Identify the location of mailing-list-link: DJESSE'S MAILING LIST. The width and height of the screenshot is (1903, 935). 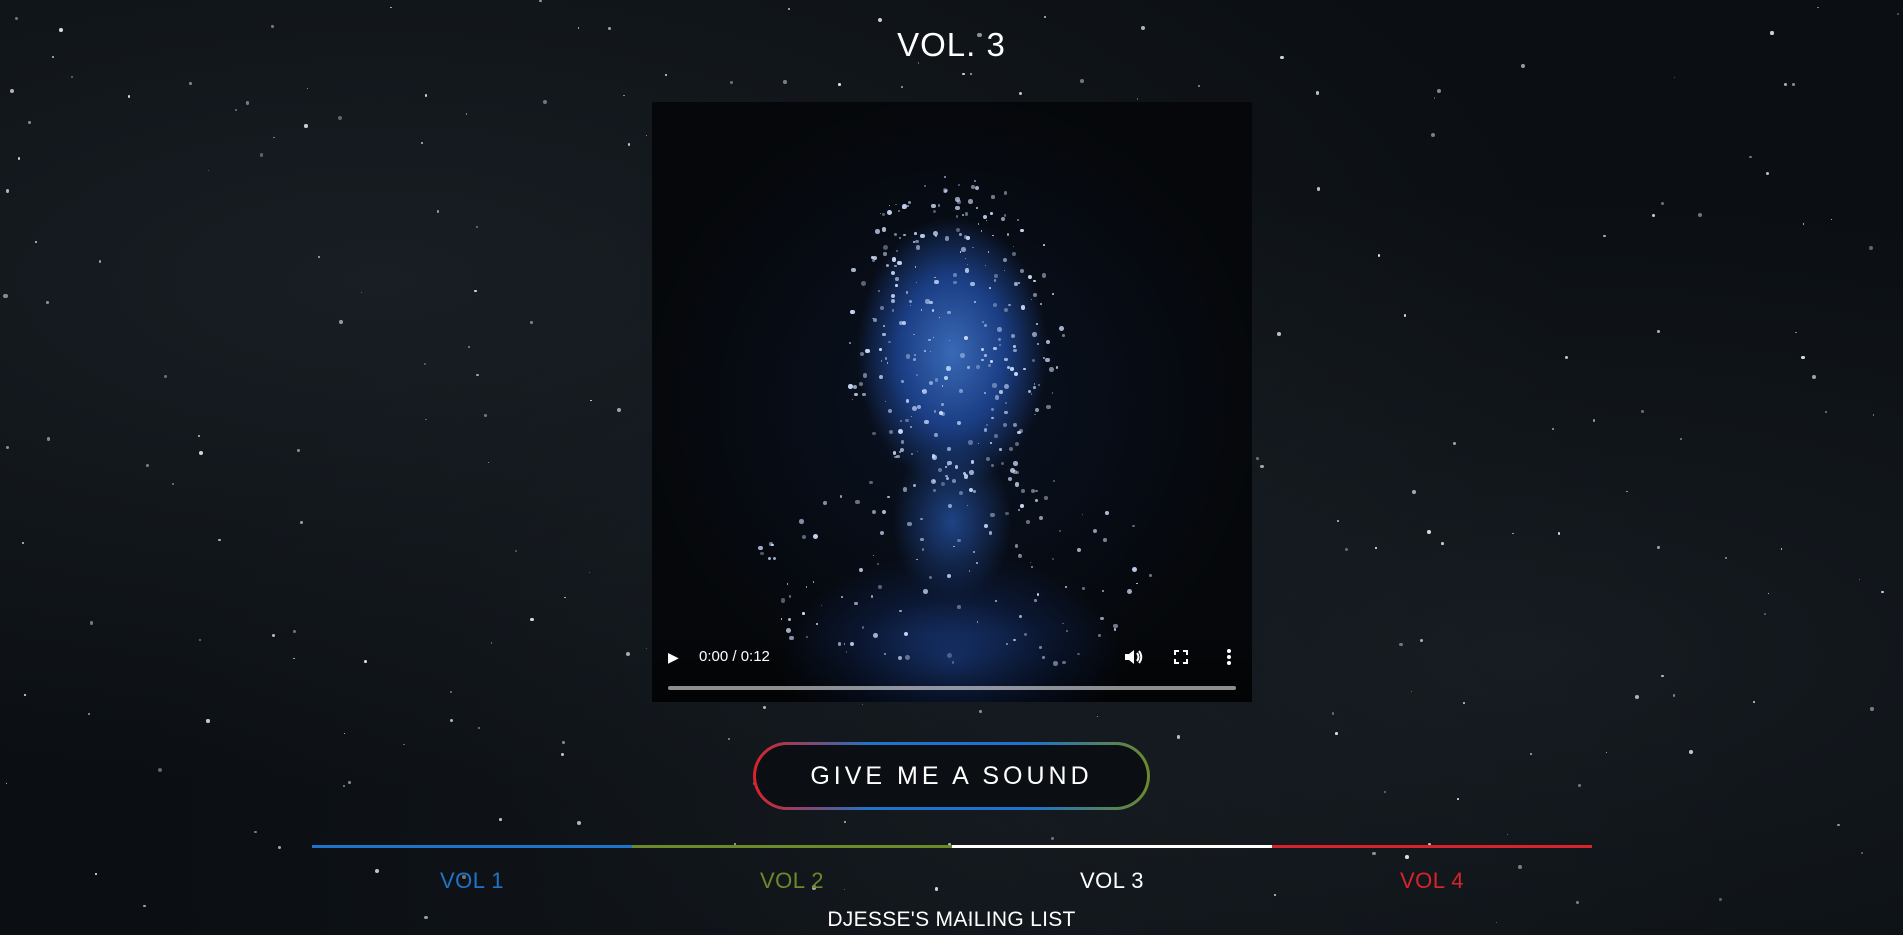
(951, 920).